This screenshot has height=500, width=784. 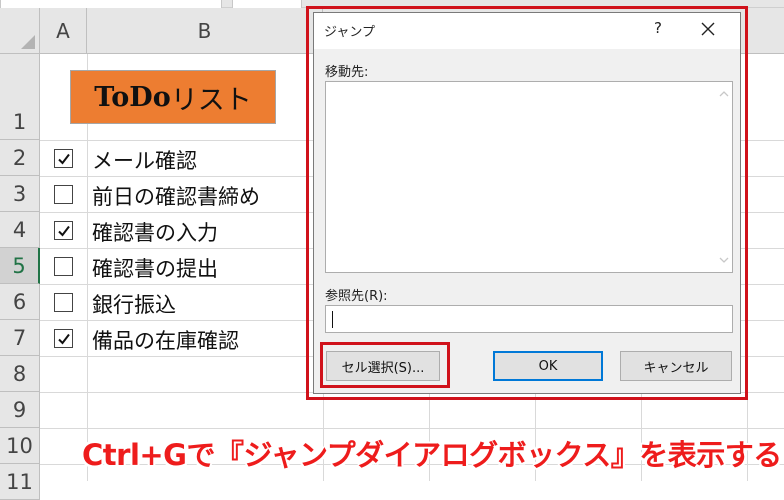 What do you see at coordinates (144, 161) in the screenshot?
I see `task-label: メール確認` at bounding box center [144, 161].